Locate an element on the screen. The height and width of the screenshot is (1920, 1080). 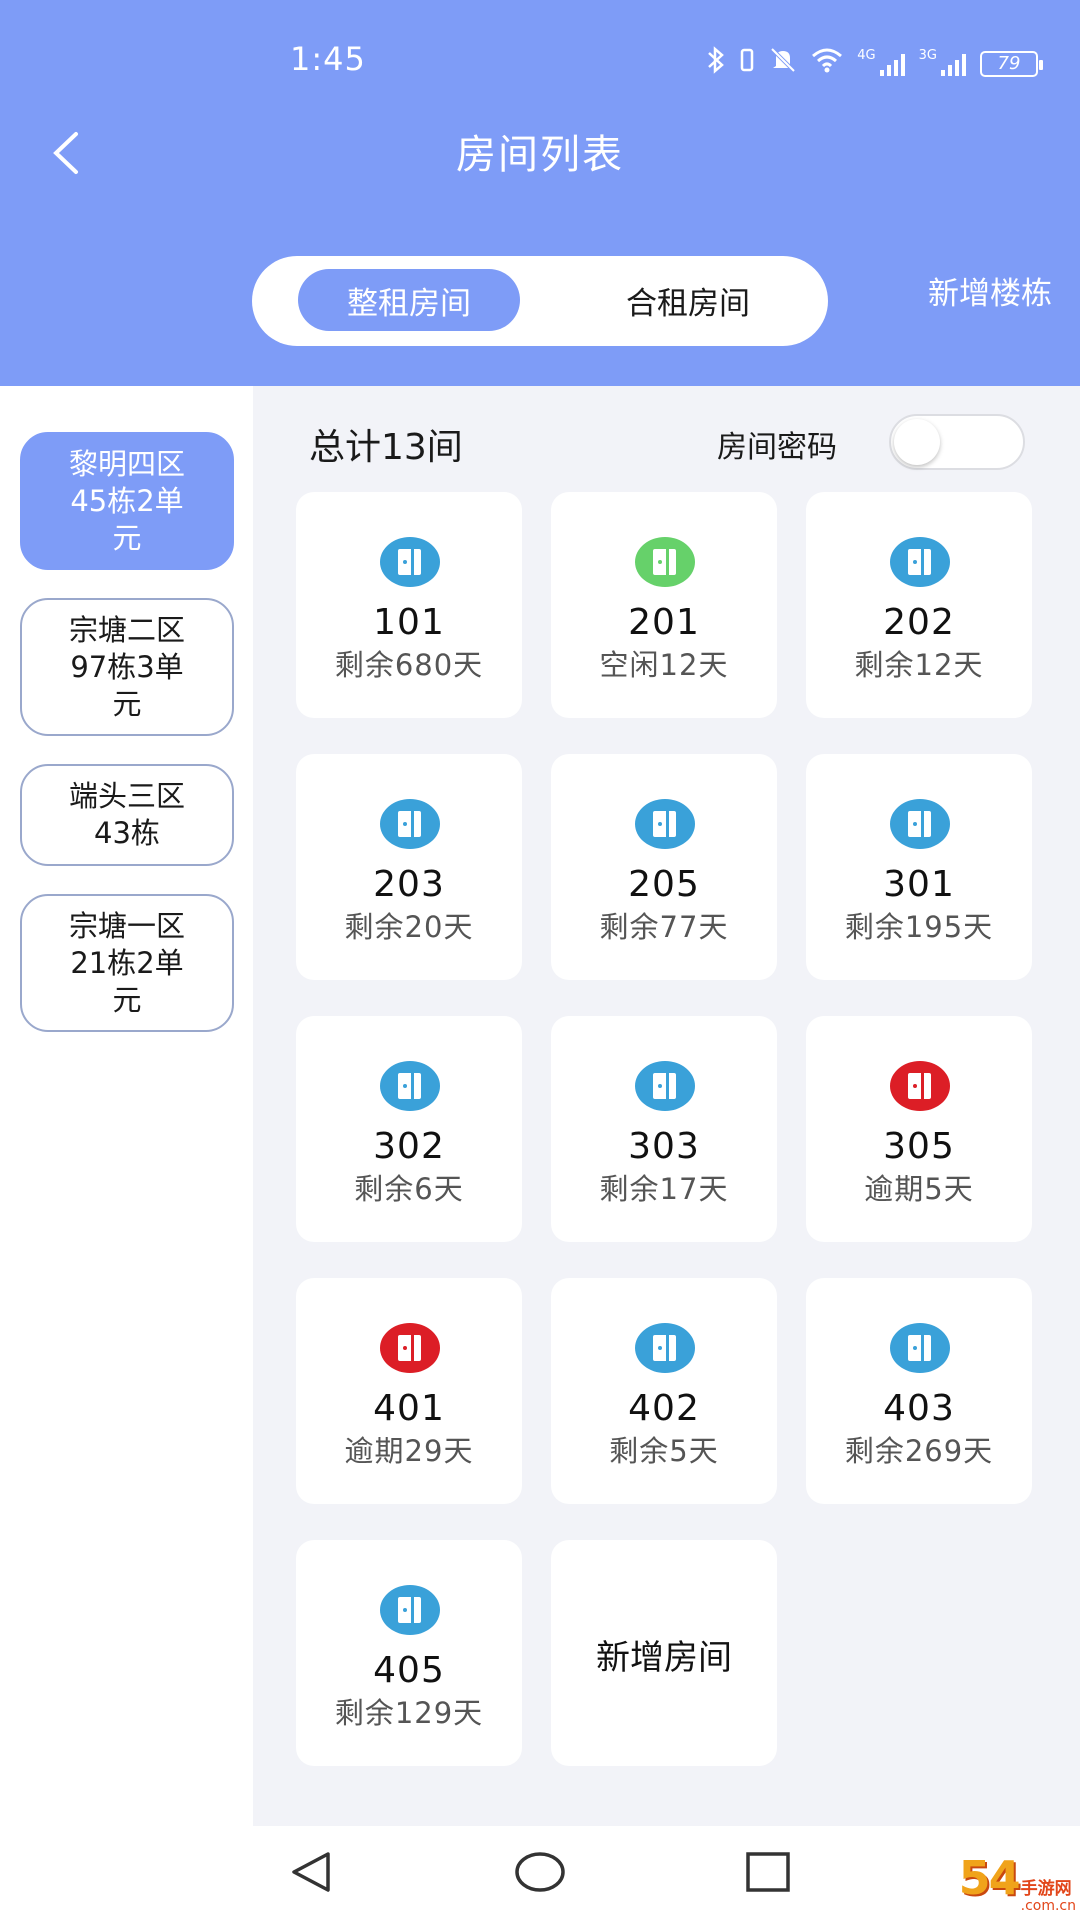
room-card: 303 剩余17天 is located at coordinates (664, 1129).